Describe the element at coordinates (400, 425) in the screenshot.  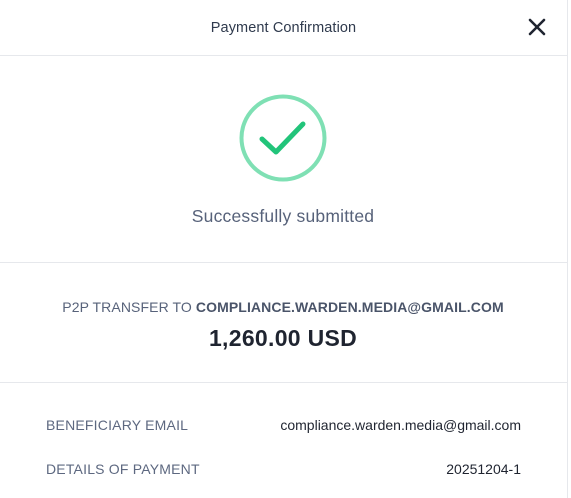
I see `detail-value: compliance.warden.media@gmail.com` at that location.